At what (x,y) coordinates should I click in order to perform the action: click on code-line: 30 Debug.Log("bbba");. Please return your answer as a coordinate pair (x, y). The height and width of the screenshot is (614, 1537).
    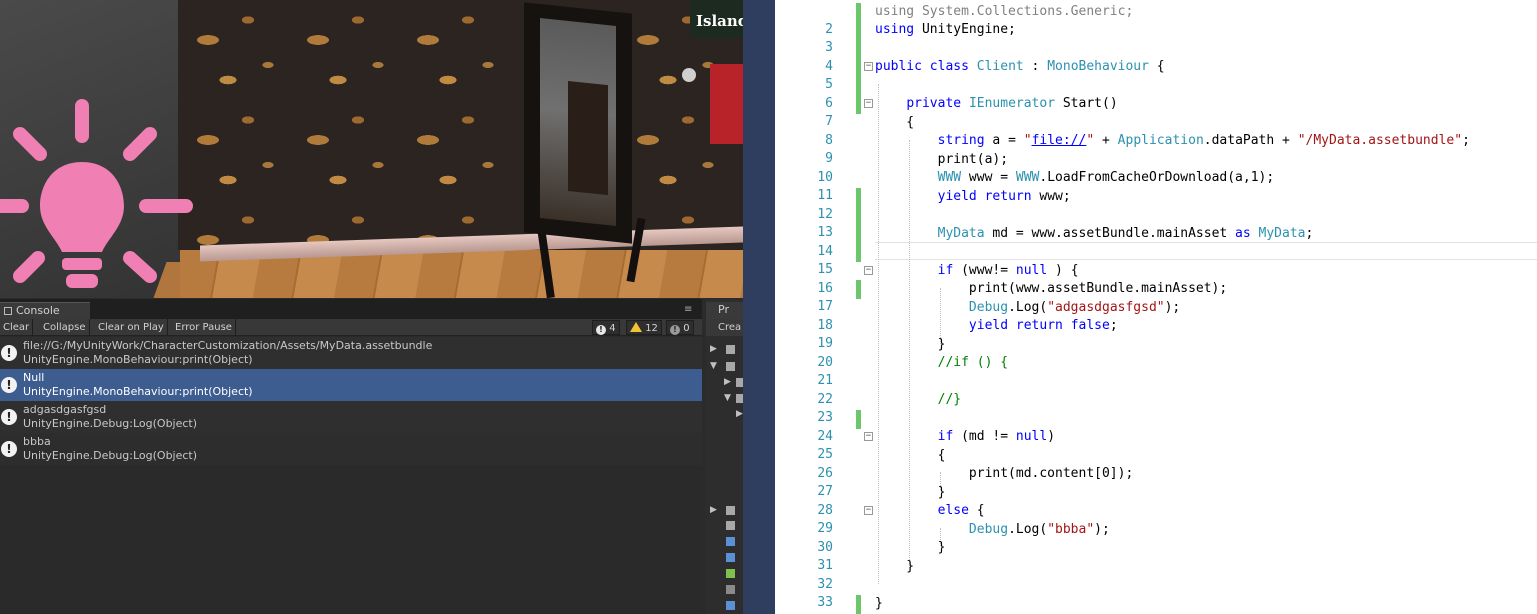
    Looking at the image, I should click on (1156, 538).